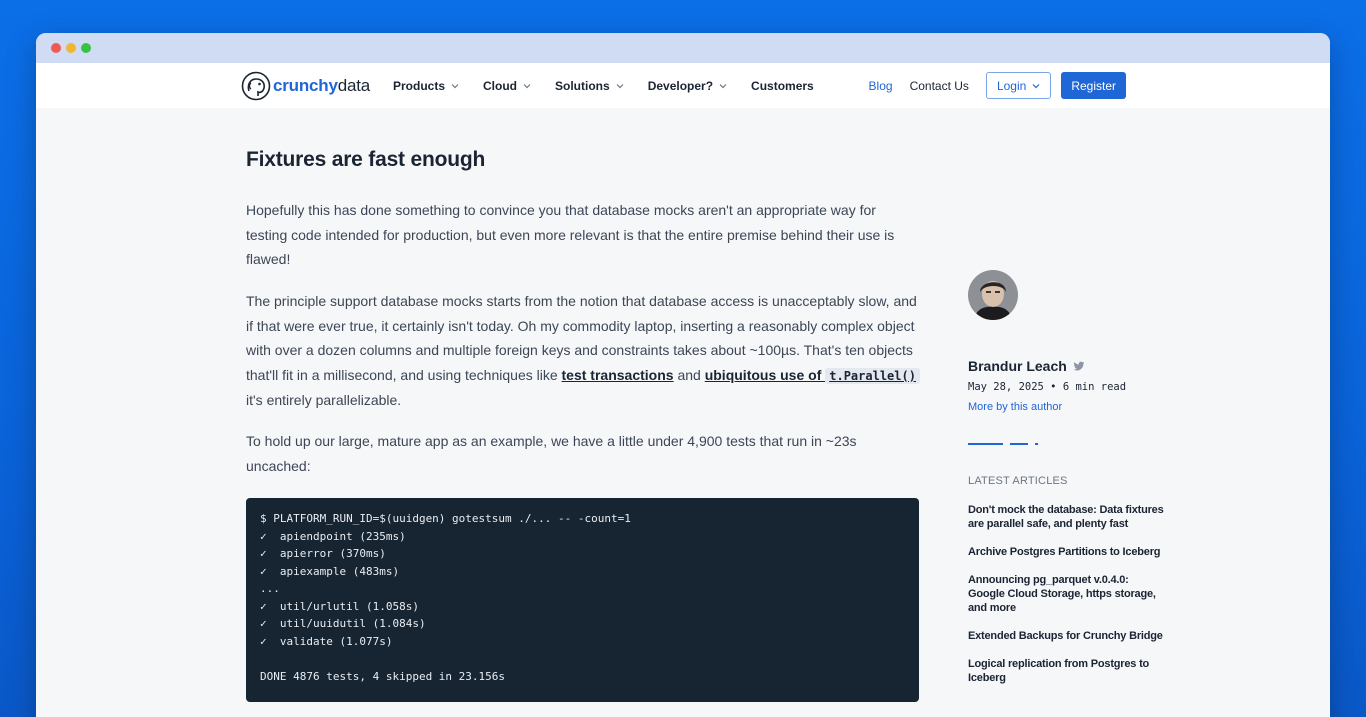 The image size is (1366, 717). Describe the element at coordinates (354, 85) in the screenshot. I see `logo-text-light: data` at that location.